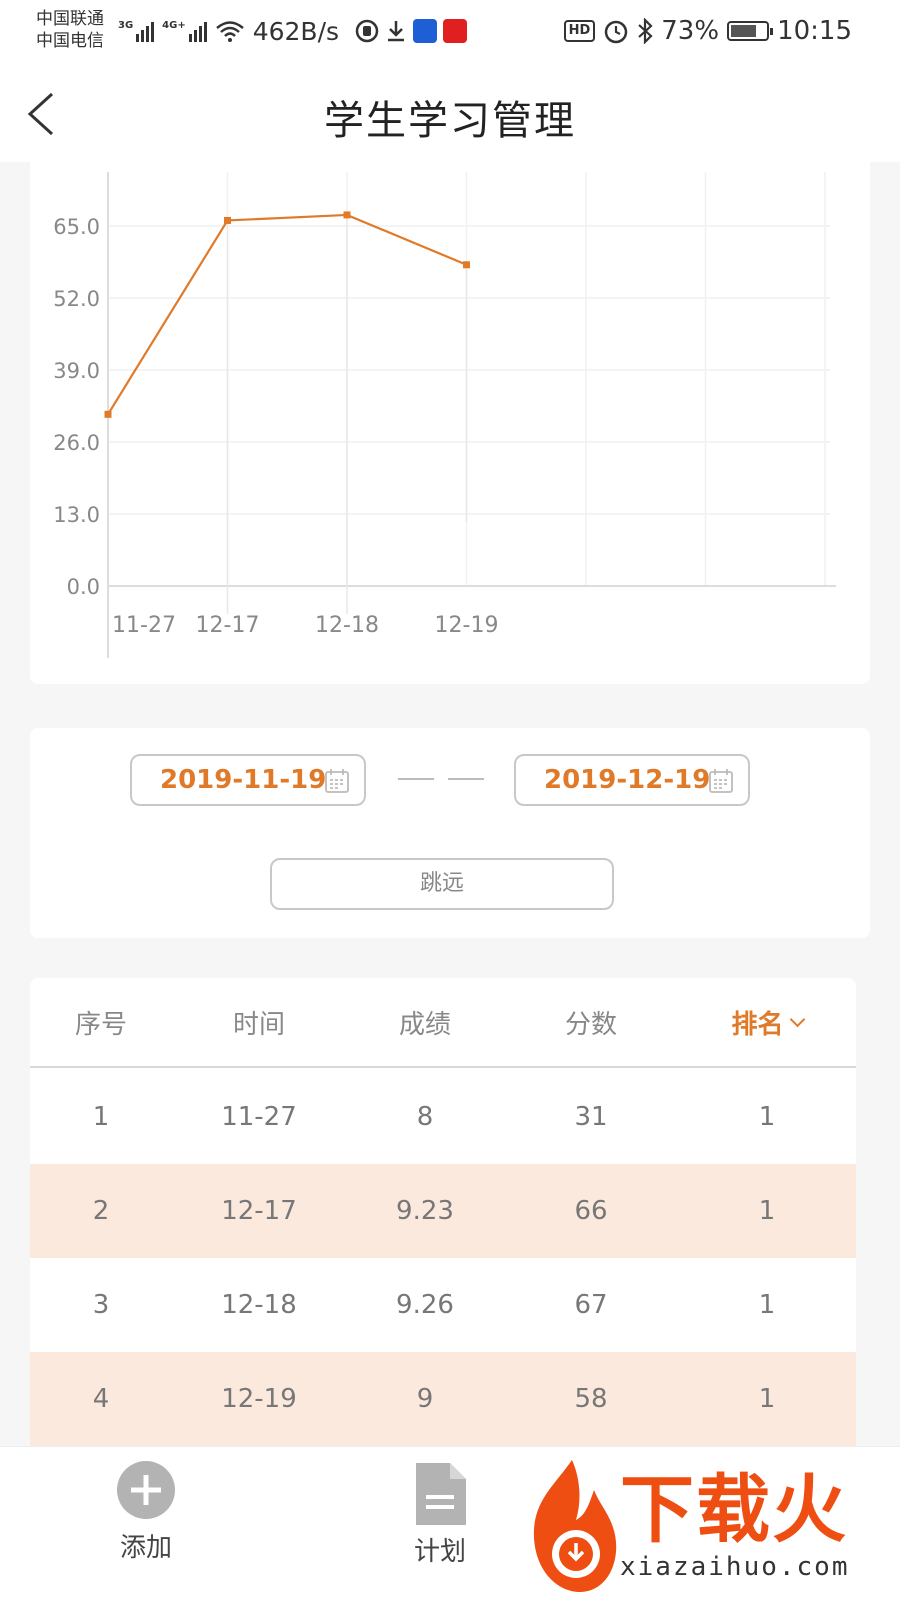  Describe the element at coordinates (70, 19) in the screenshot. I see `carrier-1: 中国联通` at that location.